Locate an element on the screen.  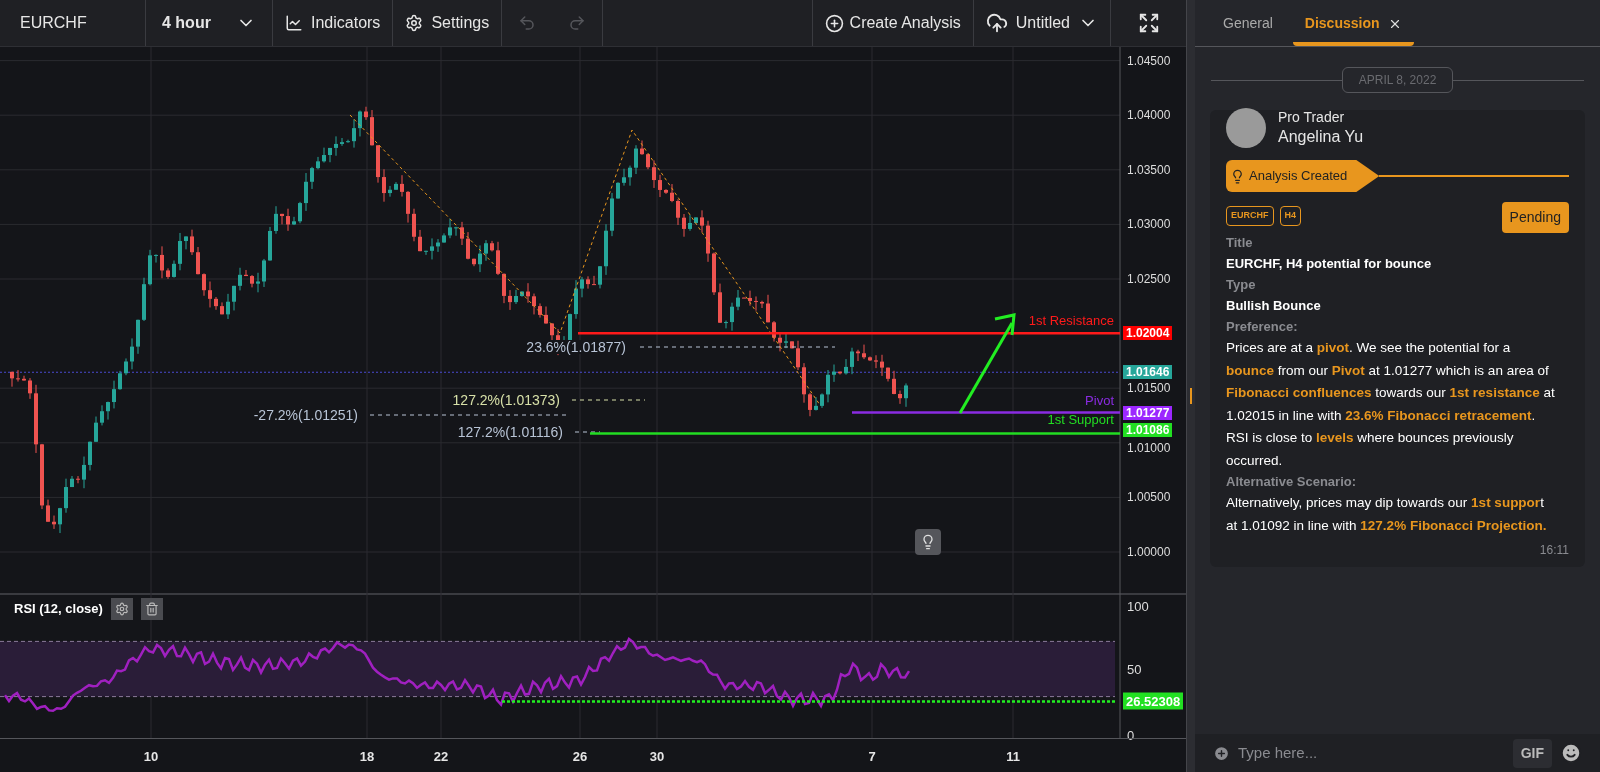
indicators-button: Indicators is located at coordinates (333, 23).